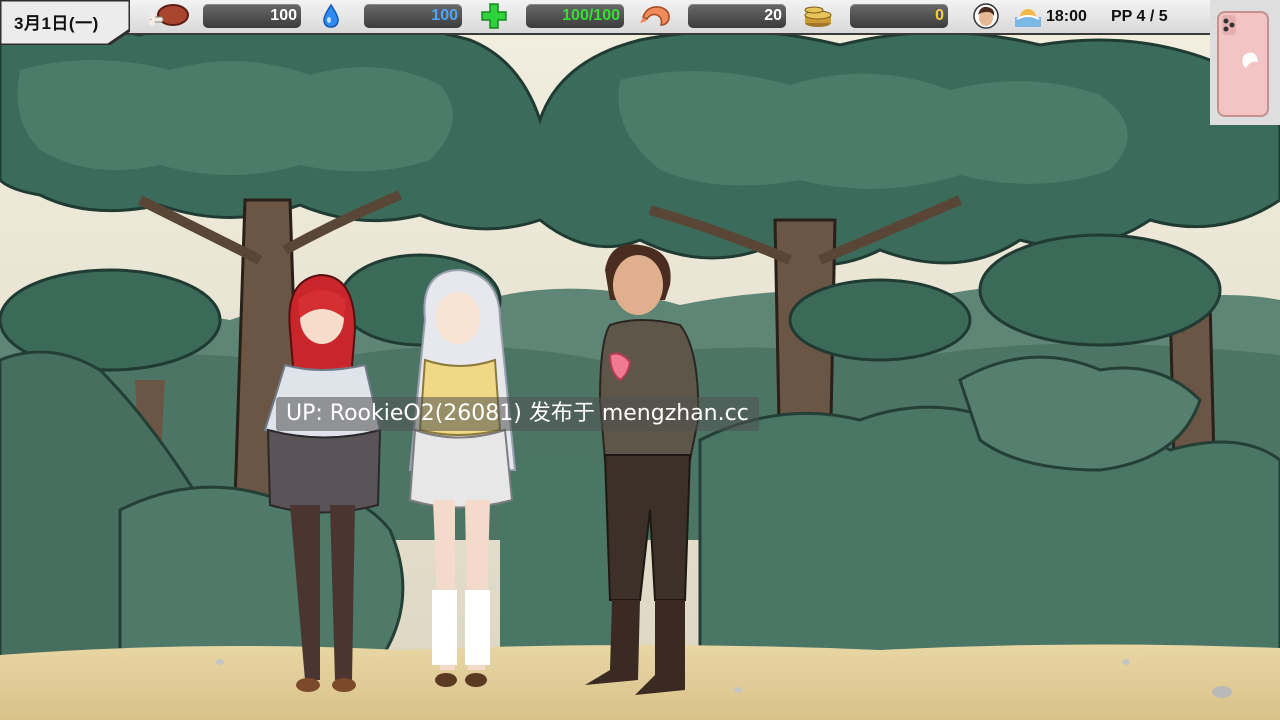  Describe the element at coordinates (331, 16) in the screenshot. I see `water-drop-icon` at that location.